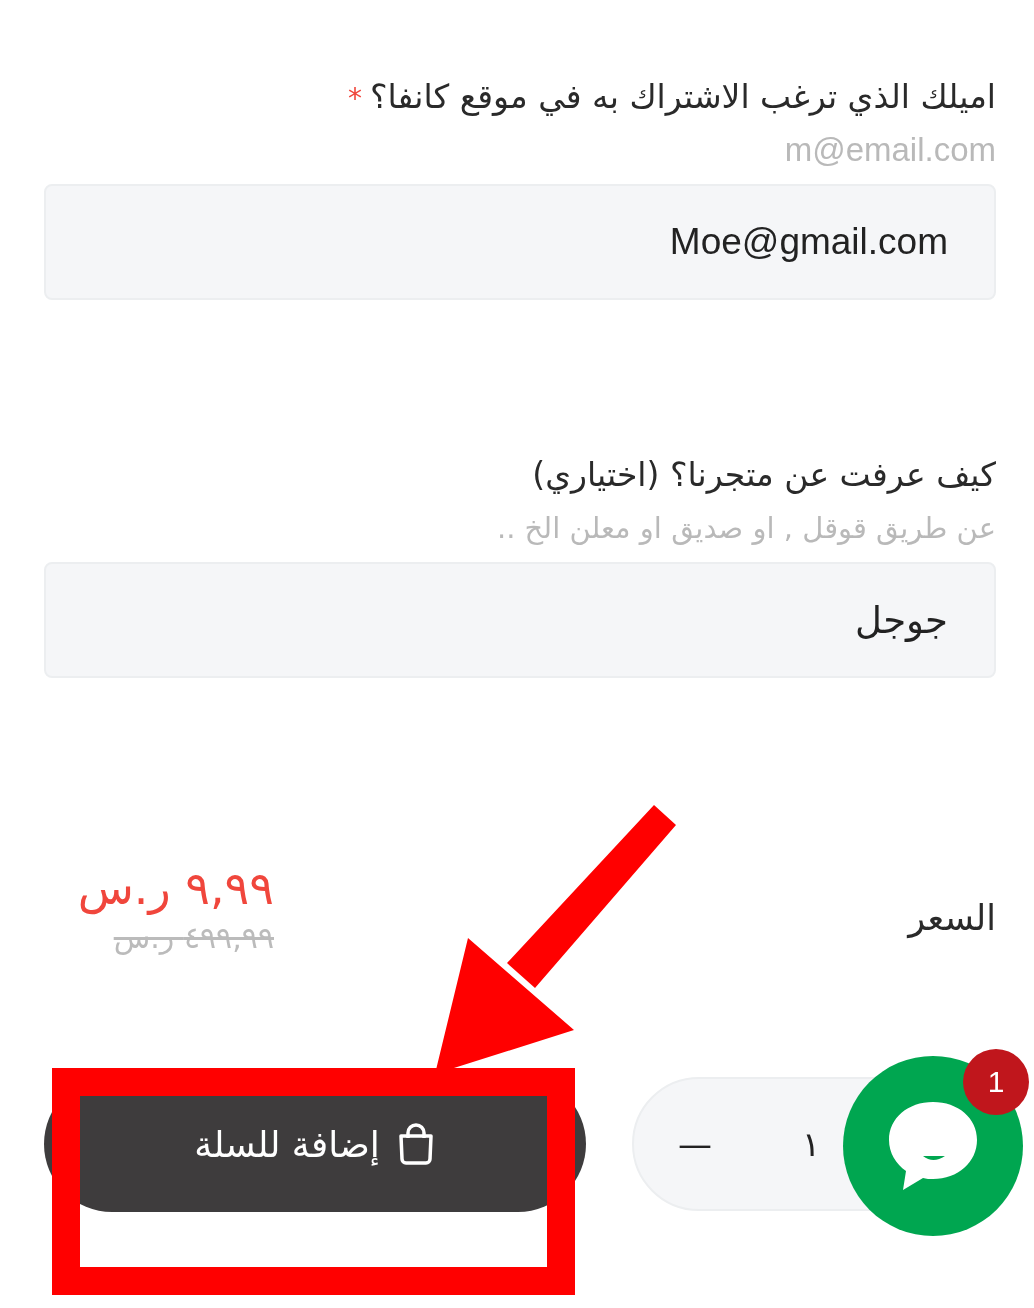 The height and width of the screenshot is (1308, 1034). I want to click on price-label: السعر, so click(952, 917).